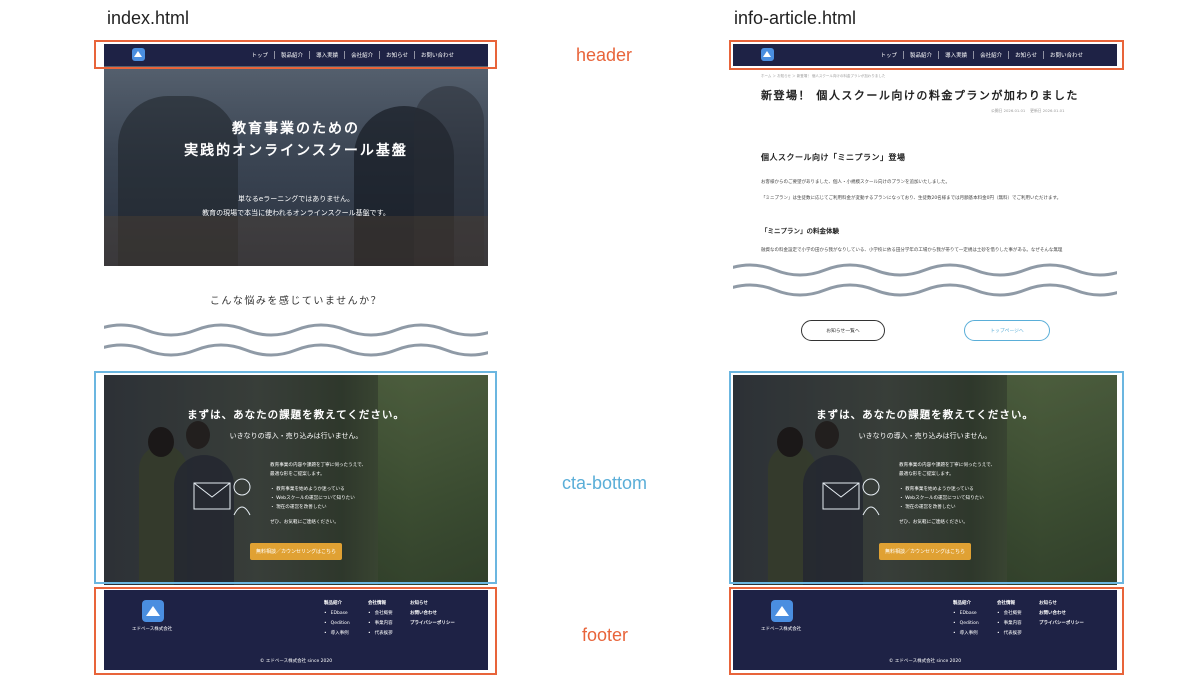 The height and width of the screenshot is (675, 1200). Describe the element at coordinates (296, 661) in the screenshot. I see `footer-copyright: © エドベース株式会社 since 2020` at that location.